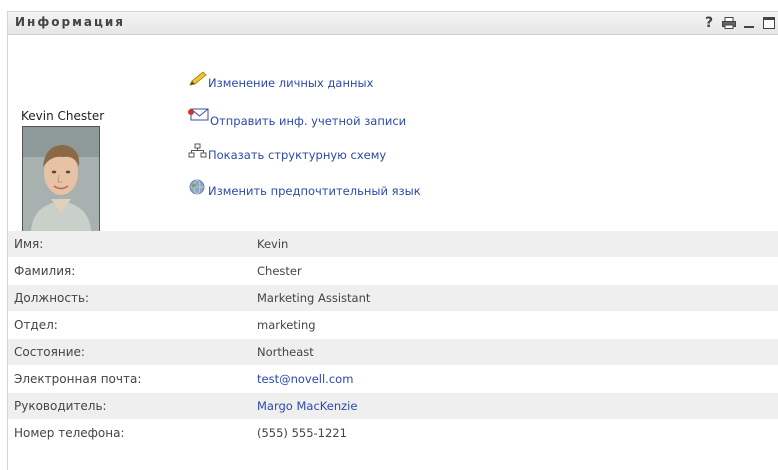  Describe the element at coordinates (393, 433) in the screenshot. I see `detail-row-phone: Номер телефона: (555) 555-1221` at that location.